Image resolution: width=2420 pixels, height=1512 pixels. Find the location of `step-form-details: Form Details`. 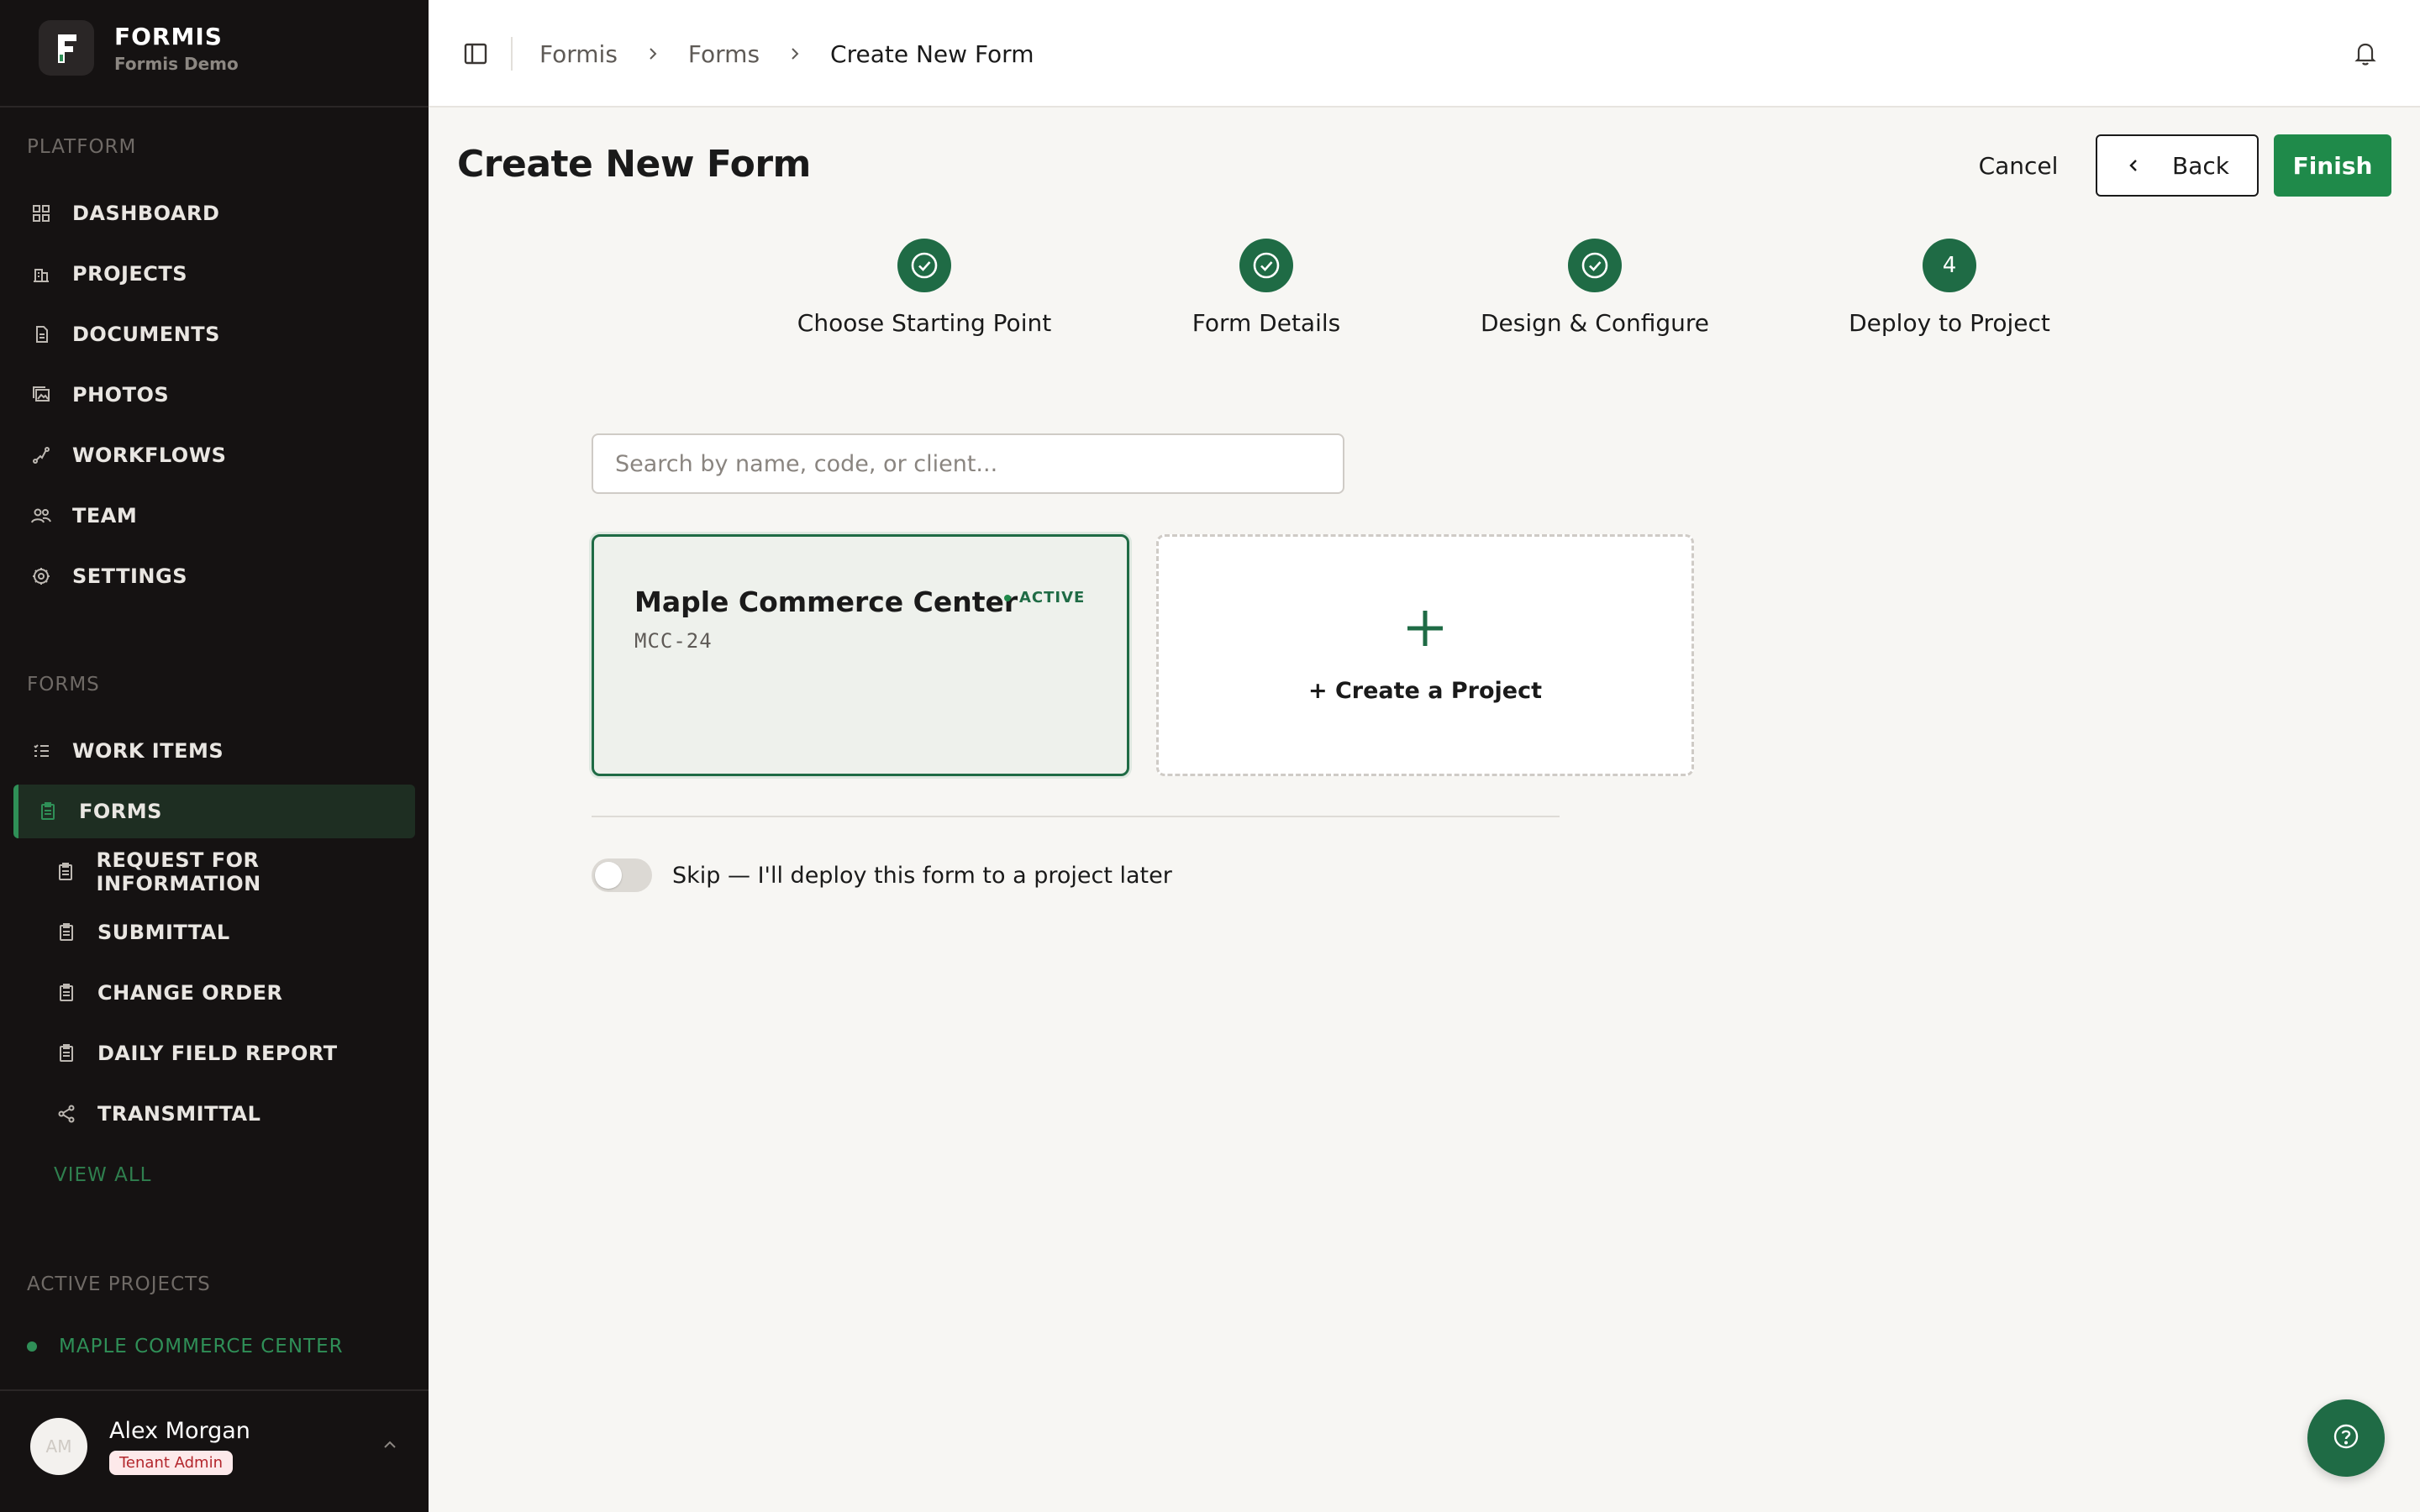

step-form-details: Form Details is located at coordinates (1266, 288).